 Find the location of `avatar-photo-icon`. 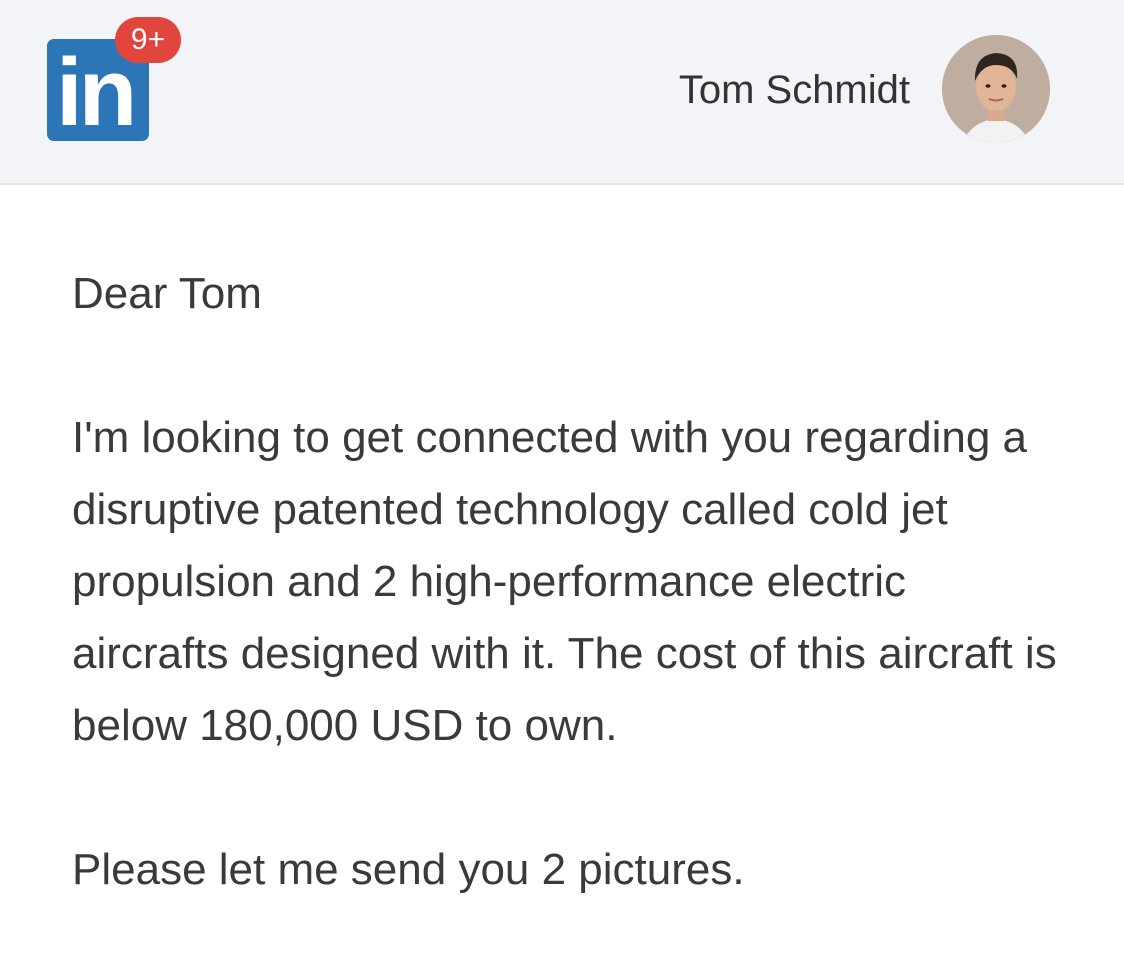

avatar-photo-icon is located at coordinates (996, 89).